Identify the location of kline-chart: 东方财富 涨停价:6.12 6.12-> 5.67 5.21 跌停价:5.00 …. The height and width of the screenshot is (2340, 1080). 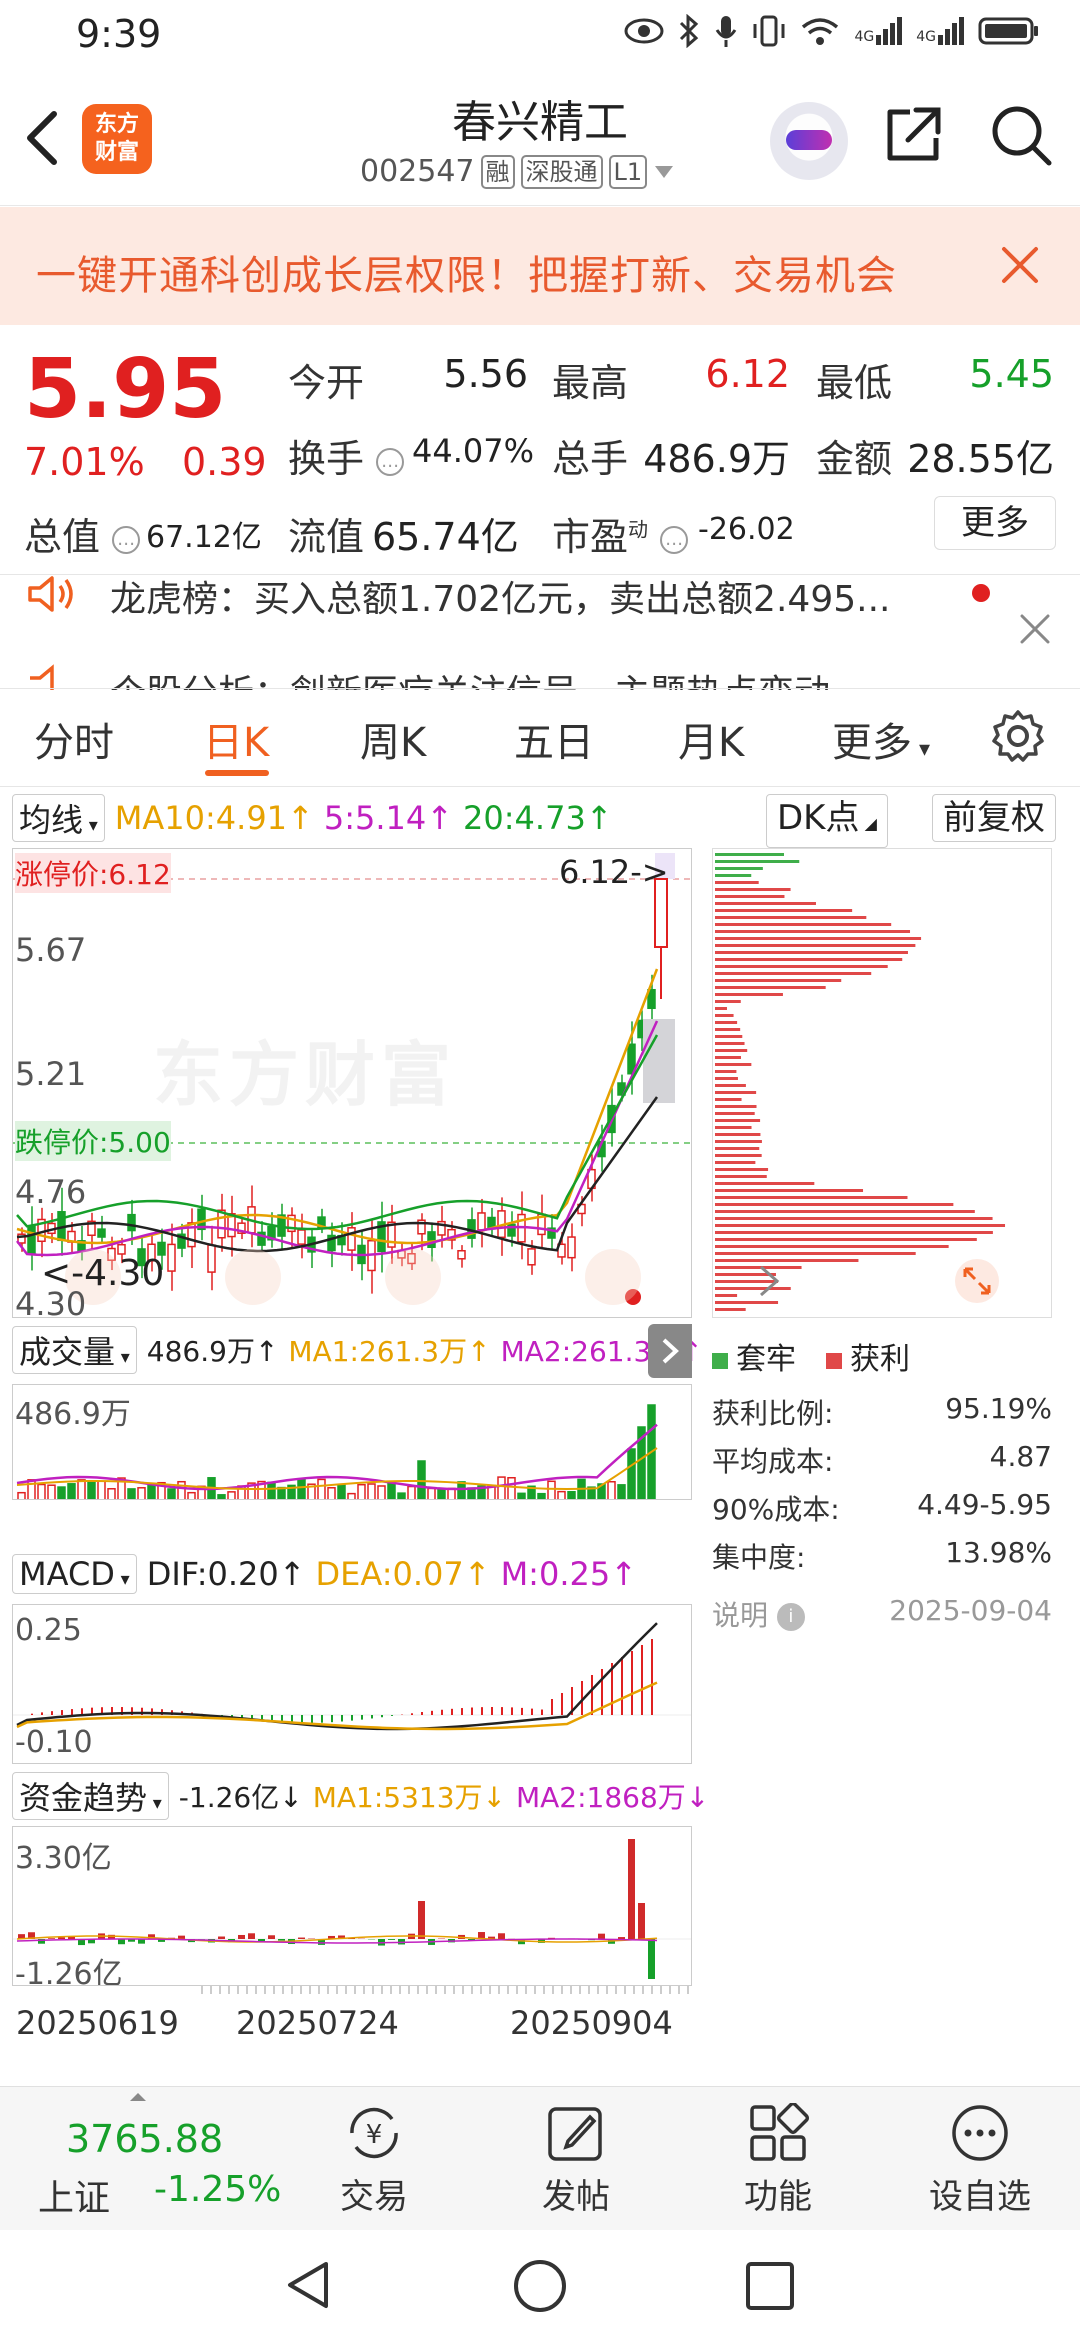
(352, 1083).